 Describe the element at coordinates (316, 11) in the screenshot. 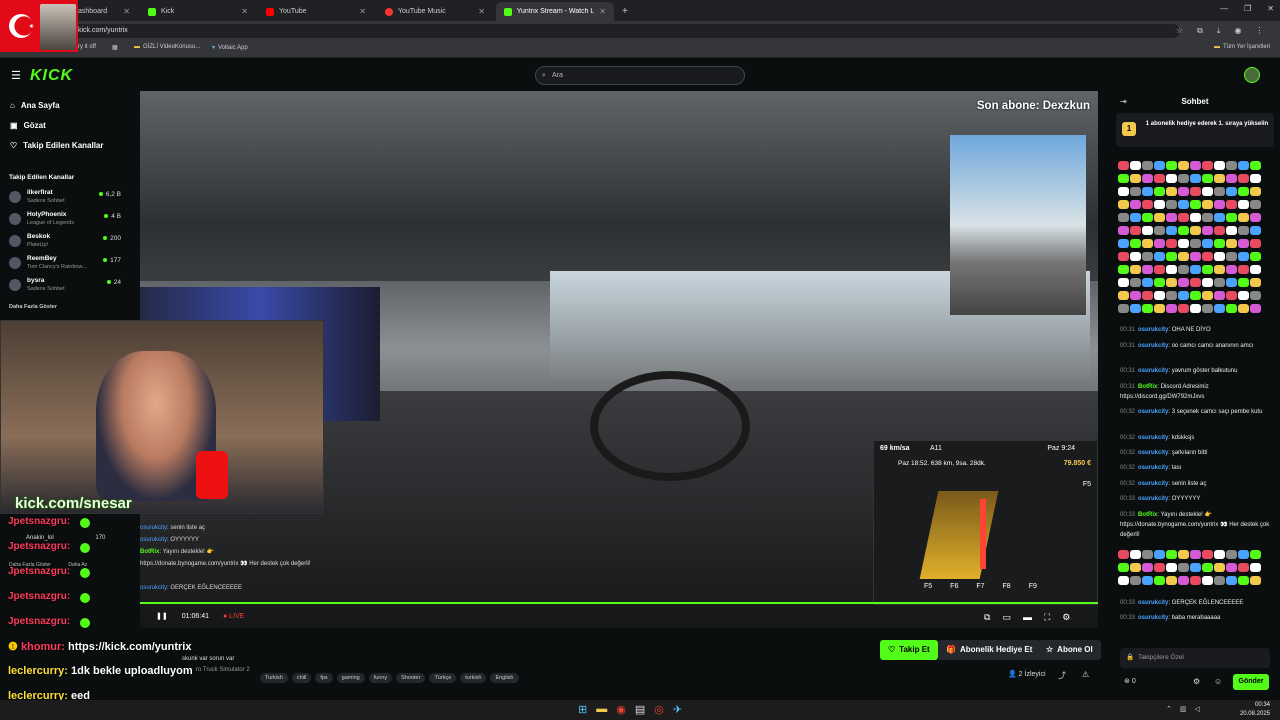

I see `tab-youtube: YouTube ✕` at that location.